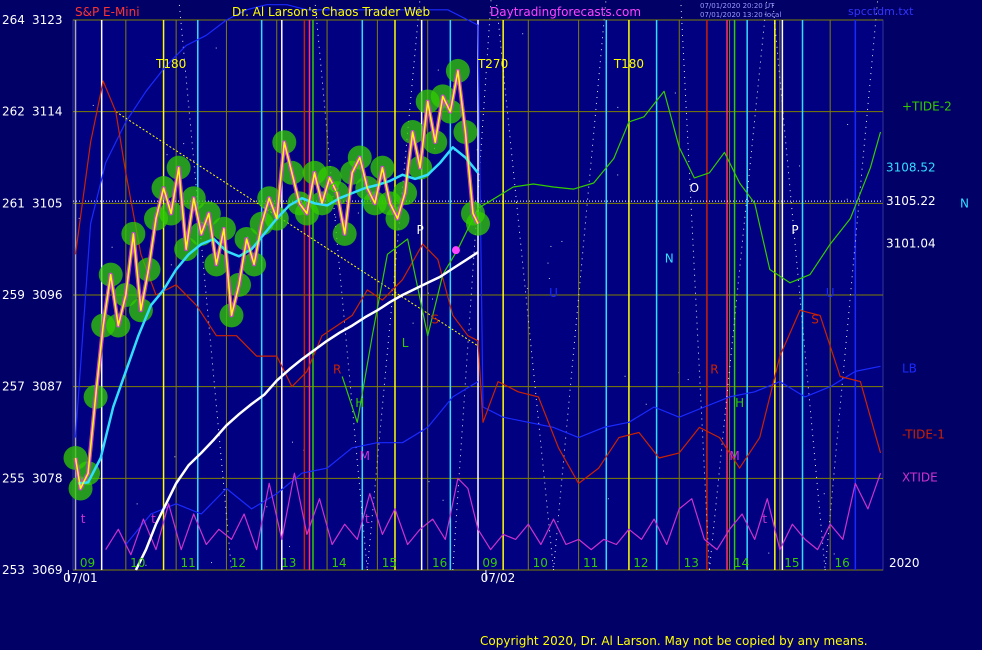 This screenshot has height=650, width=982. What do you see at coordinates (920, 477) in the screenshot?
I see `right-label: XTIDE` at bounding box center [920, 477].